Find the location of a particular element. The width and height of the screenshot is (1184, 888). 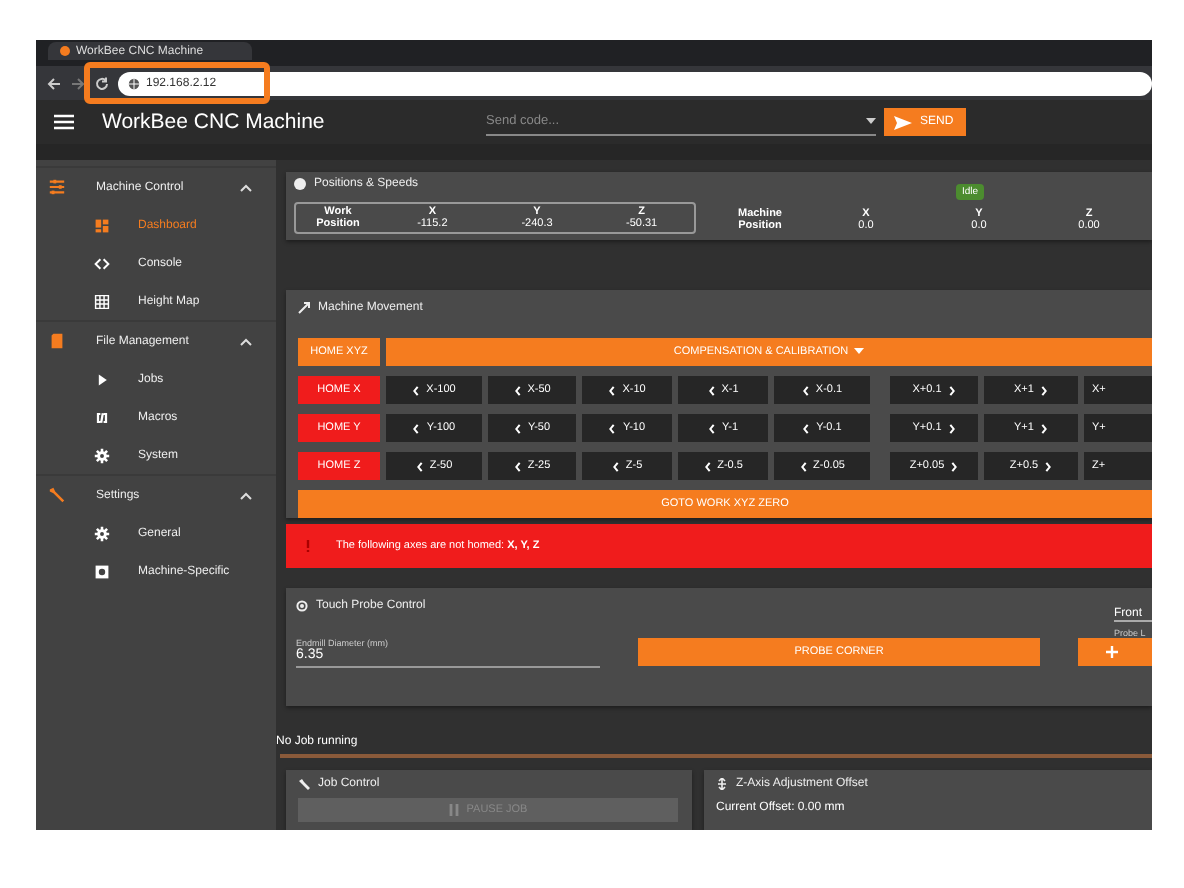

play-icon is located at coordinates (102, 379).